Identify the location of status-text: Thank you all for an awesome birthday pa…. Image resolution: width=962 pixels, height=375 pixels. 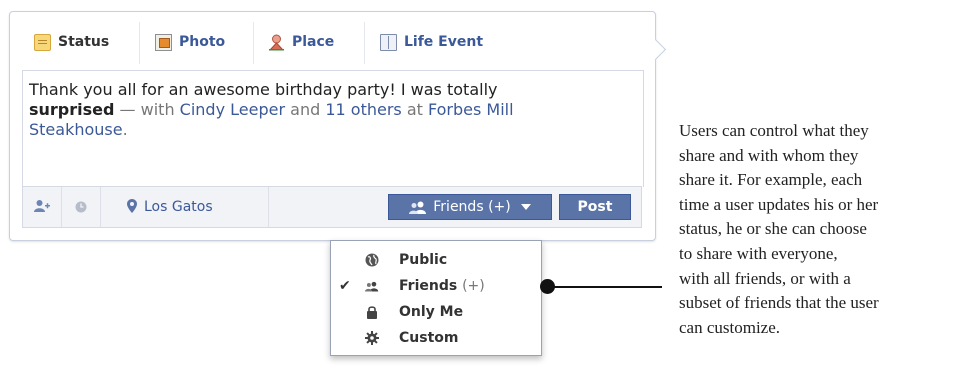
(335, 110).